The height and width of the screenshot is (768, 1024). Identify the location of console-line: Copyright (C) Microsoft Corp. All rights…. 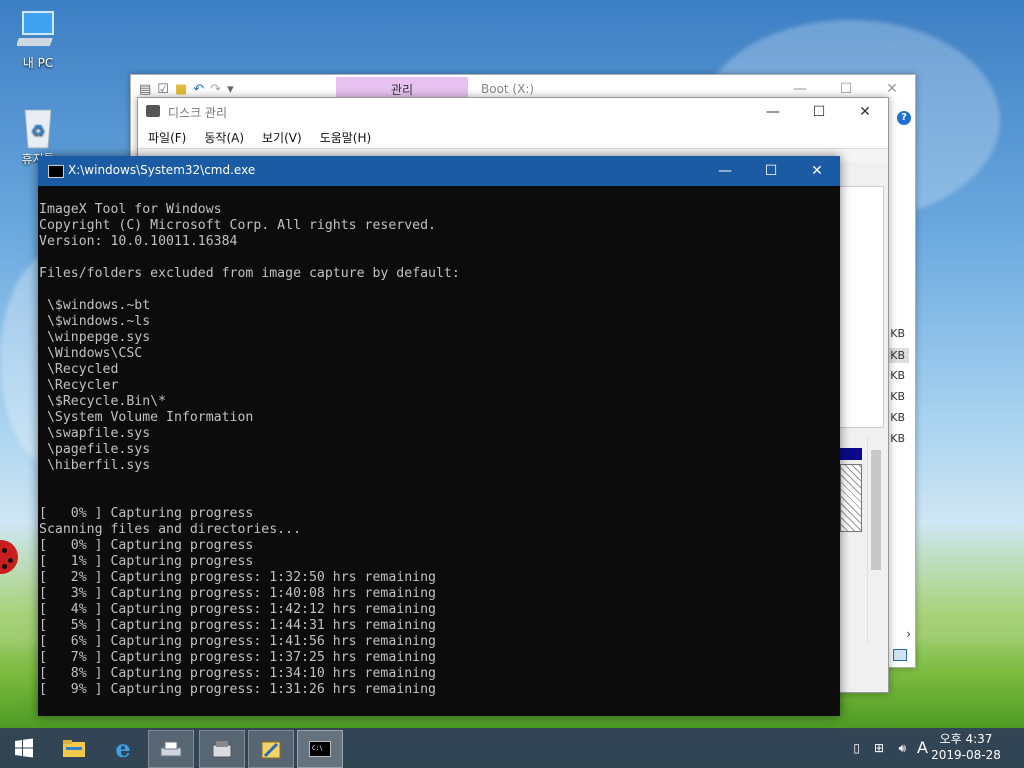
(237, 225).